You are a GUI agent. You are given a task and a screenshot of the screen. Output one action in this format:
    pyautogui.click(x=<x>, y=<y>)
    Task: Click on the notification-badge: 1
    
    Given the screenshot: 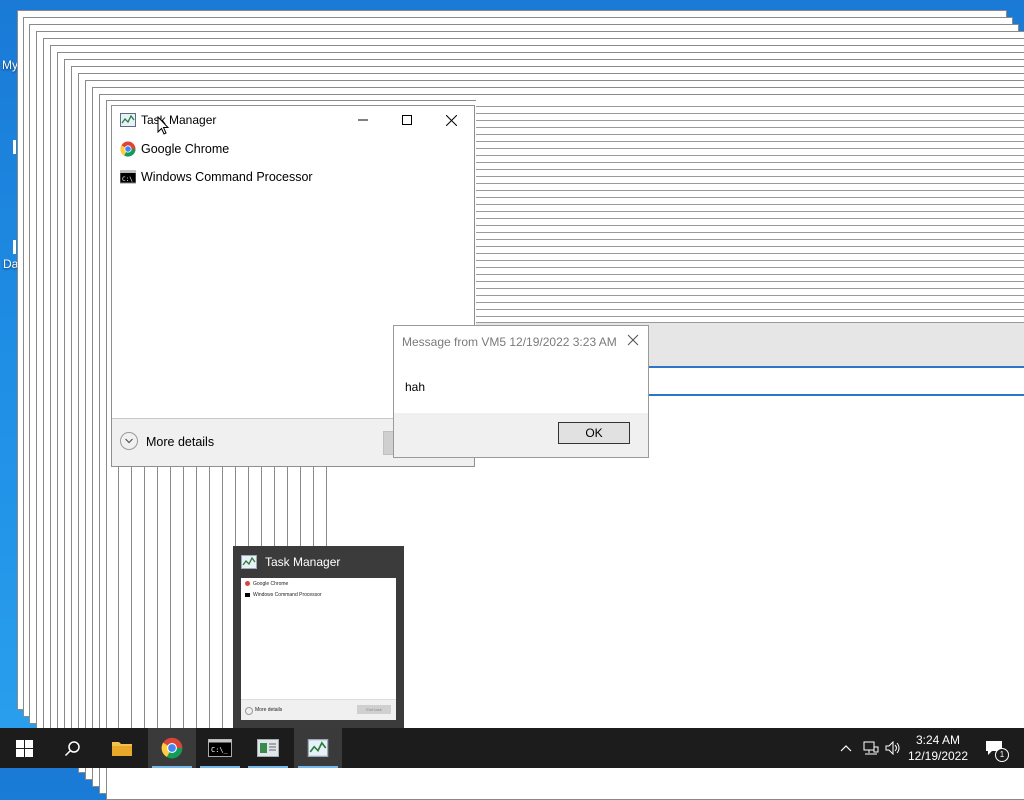 What is the action you would take?
    pyautogui.click(x=1002, y=755)
    